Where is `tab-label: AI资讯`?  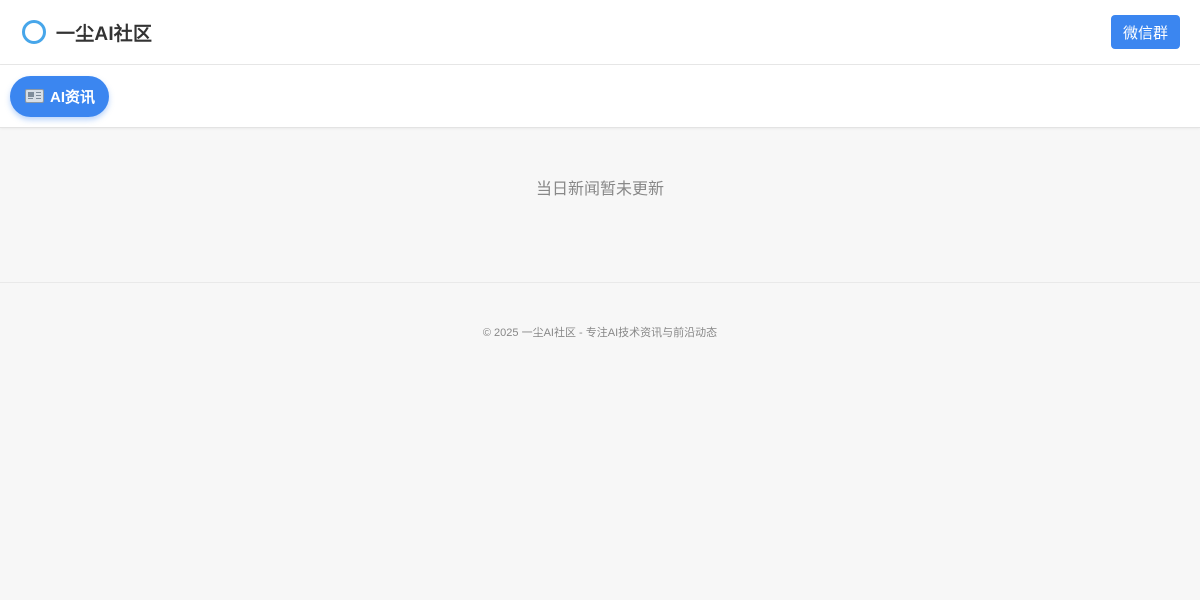 tab-label: AI资讯 is located at coordinates (73, 97).